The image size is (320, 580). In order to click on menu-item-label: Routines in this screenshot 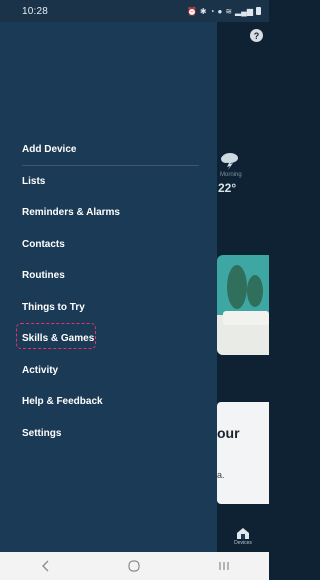, I will do `click(43, 276)`.